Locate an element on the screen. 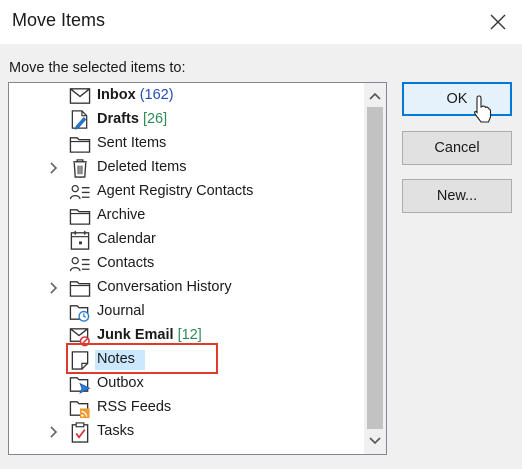 Image resolution: width=522 pixels, height=469 pixels. folder-name: Tasks is located at coordinates (116, 431).